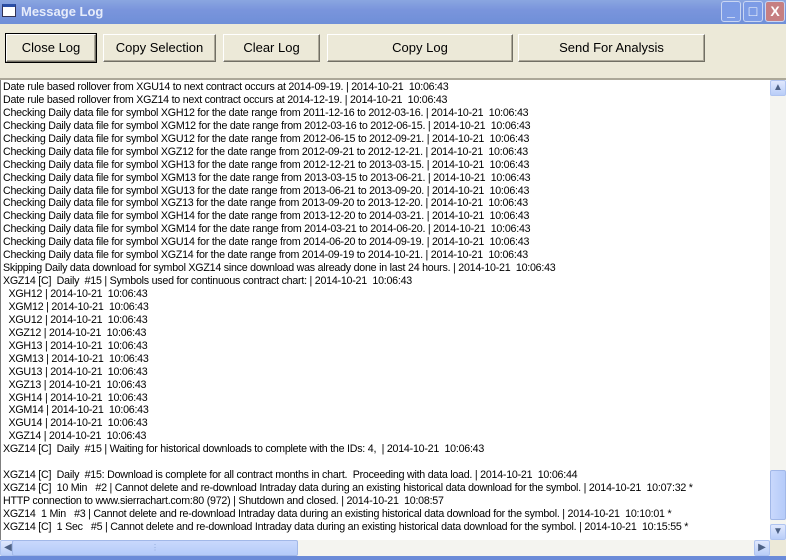  I want to click on log-line: XGM12 | 2014-10-21 10:06:43, so click(76, 306).